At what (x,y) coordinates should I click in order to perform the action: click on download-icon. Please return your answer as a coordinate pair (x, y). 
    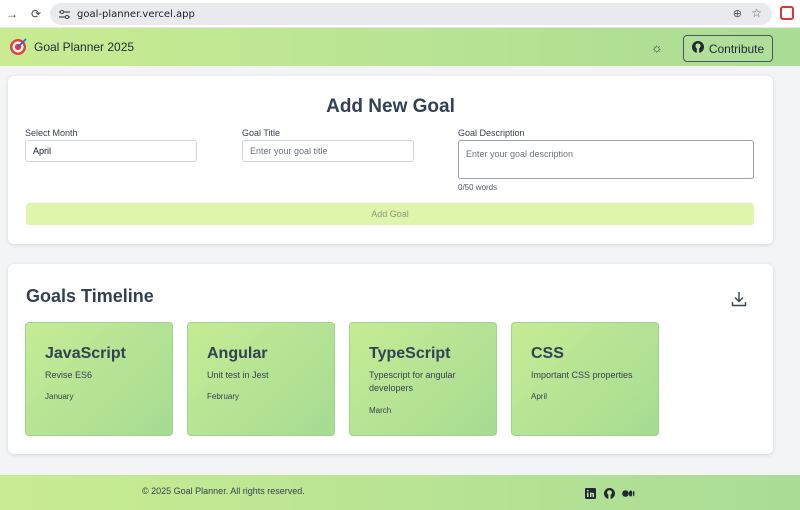
    Looking at the image, I should click on (739, 299).